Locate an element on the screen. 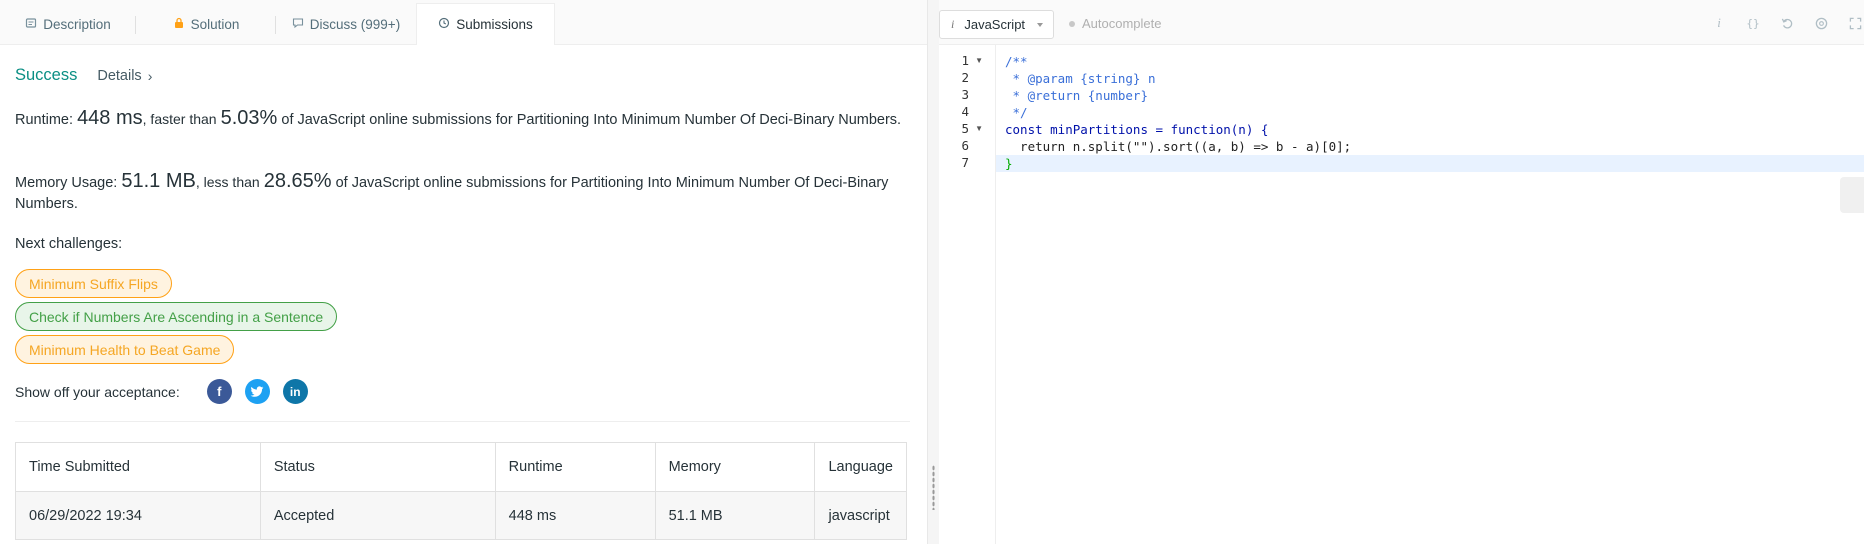 This screenshot has width=1864, height=544. memory-less-than: , less than is located at coordinates (227, 182).